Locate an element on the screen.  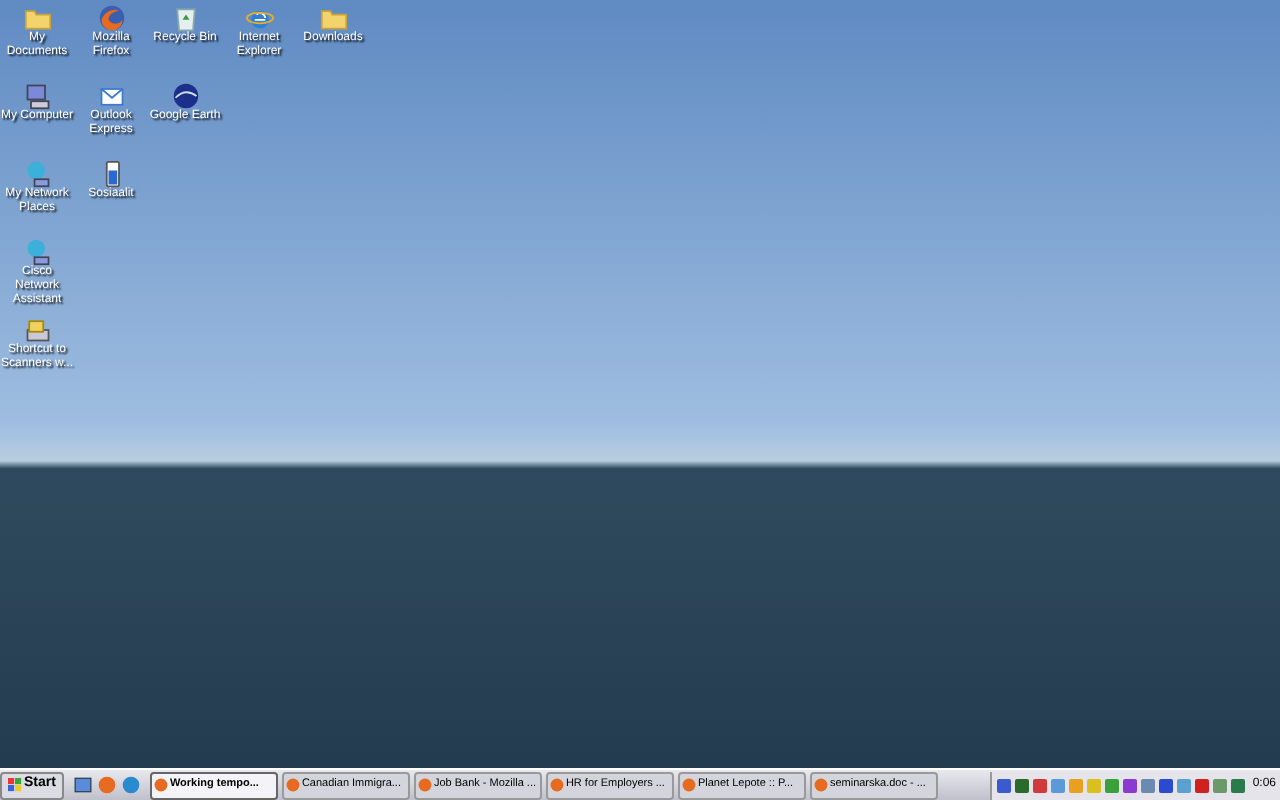
mail-icon is located at coordinates (111, 96).